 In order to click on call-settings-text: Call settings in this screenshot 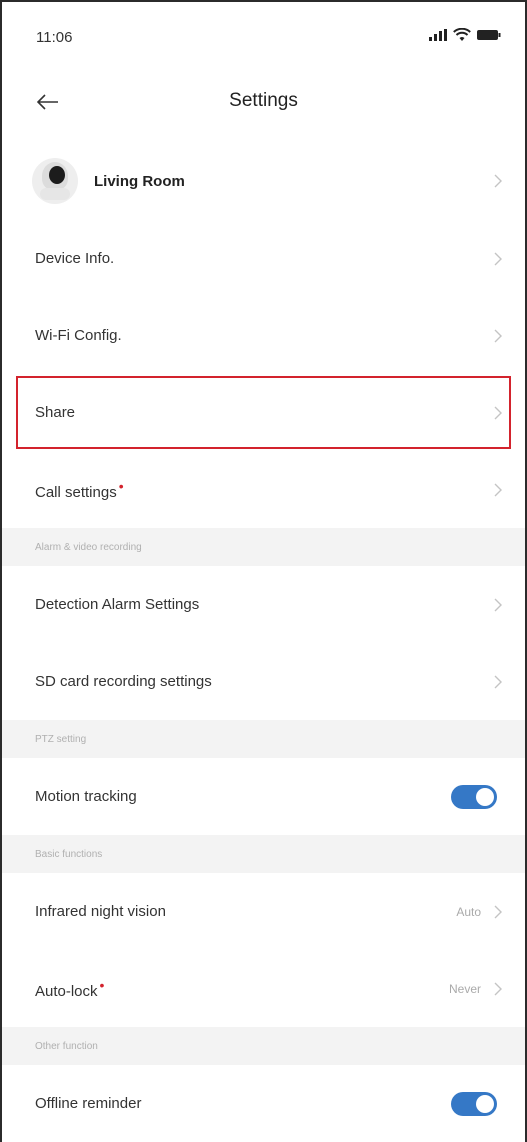, I will do `click(76, 492)`.